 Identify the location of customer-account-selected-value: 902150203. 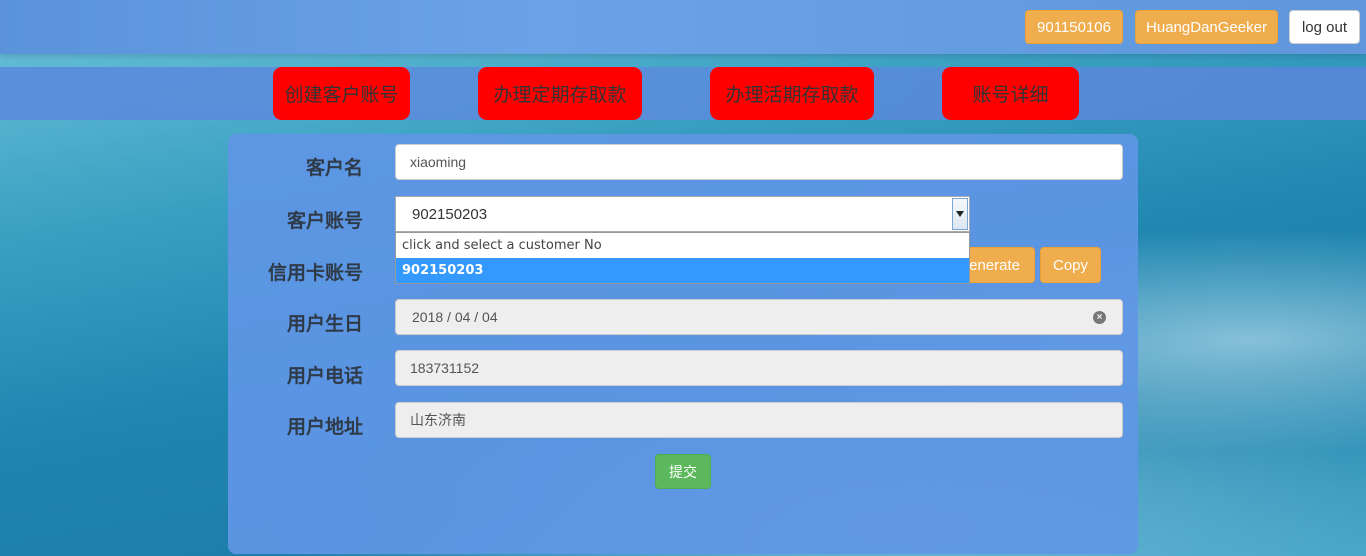
(450, 214).